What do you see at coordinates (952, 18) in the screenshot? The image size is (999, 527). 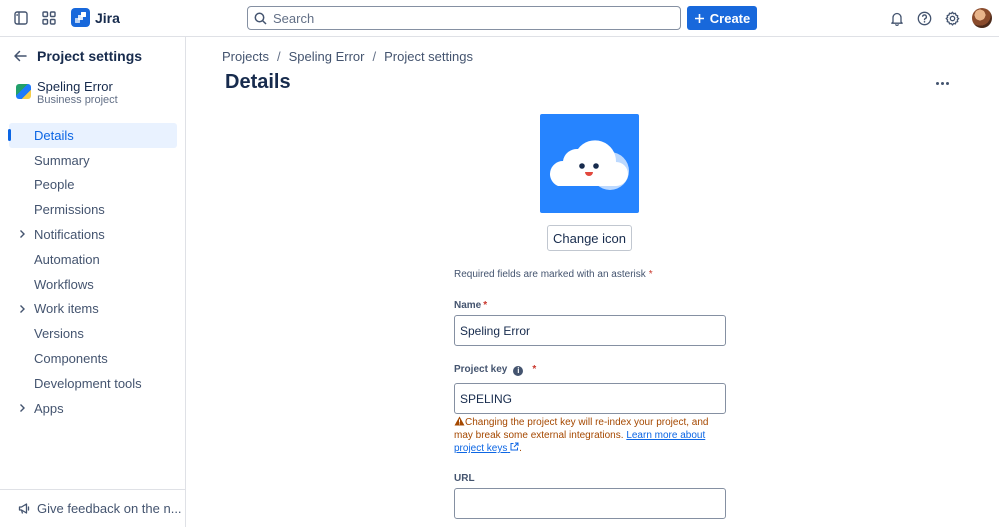 I see `settings-icon` at bounding box center [952, 18].